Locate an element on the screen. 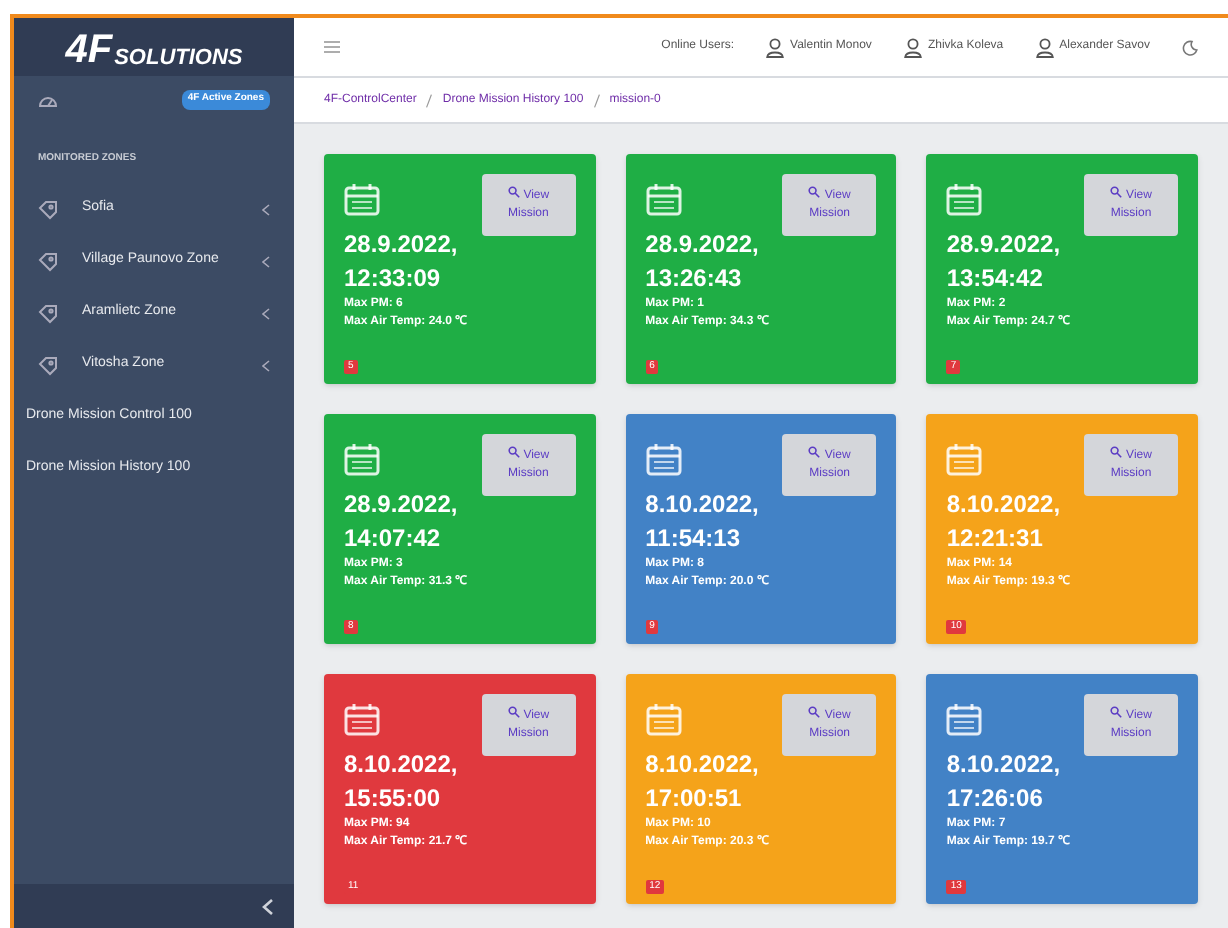 Image resolution: width=1228 pixels, height=928 pixels. mission-time: 11:54:13 is located at coordinates (694, 539).